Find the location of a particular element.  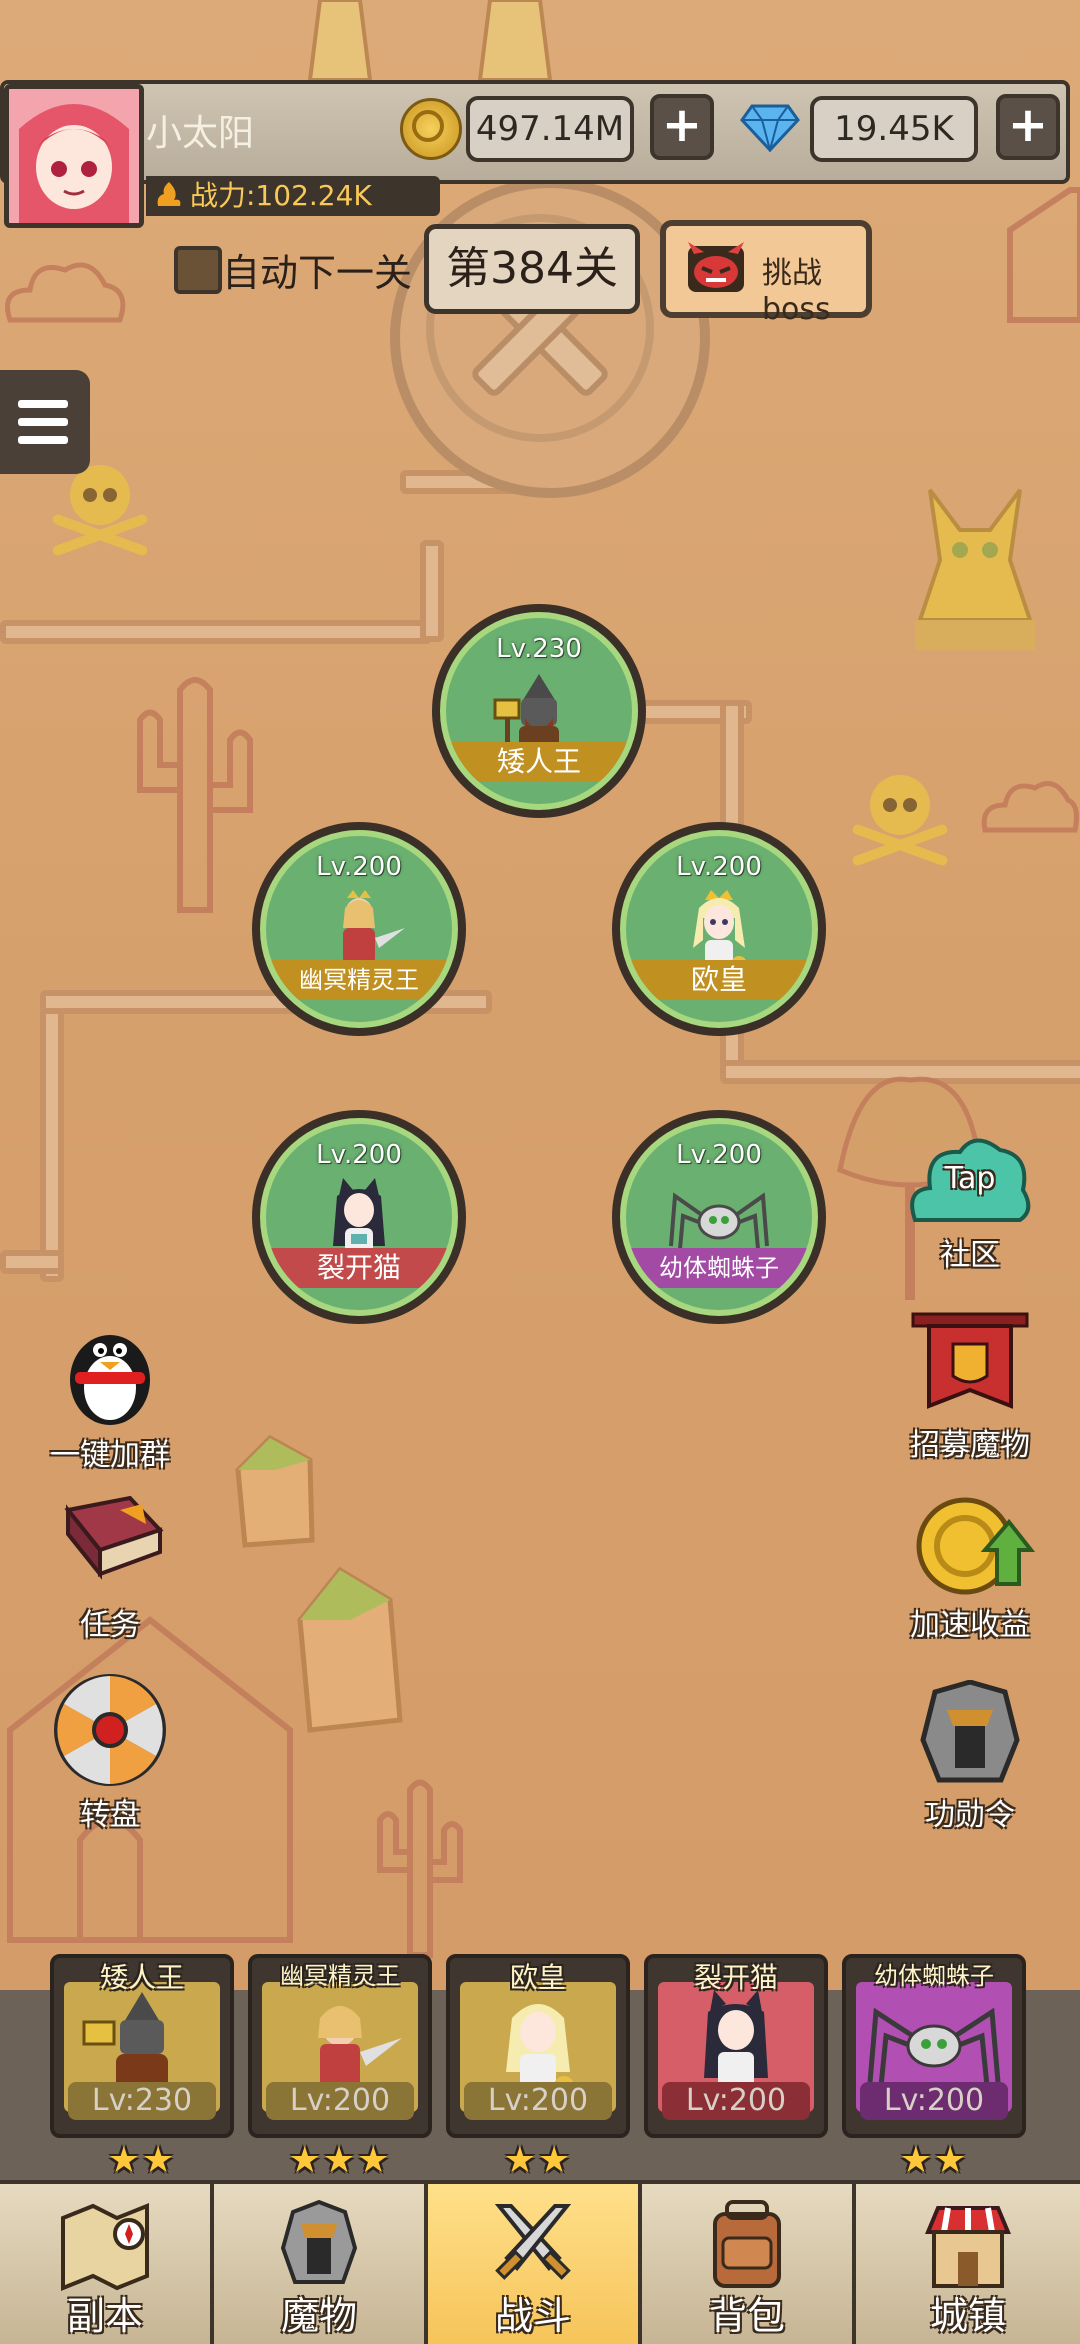

quest-book-icon is located at coordinates (114, 1537).